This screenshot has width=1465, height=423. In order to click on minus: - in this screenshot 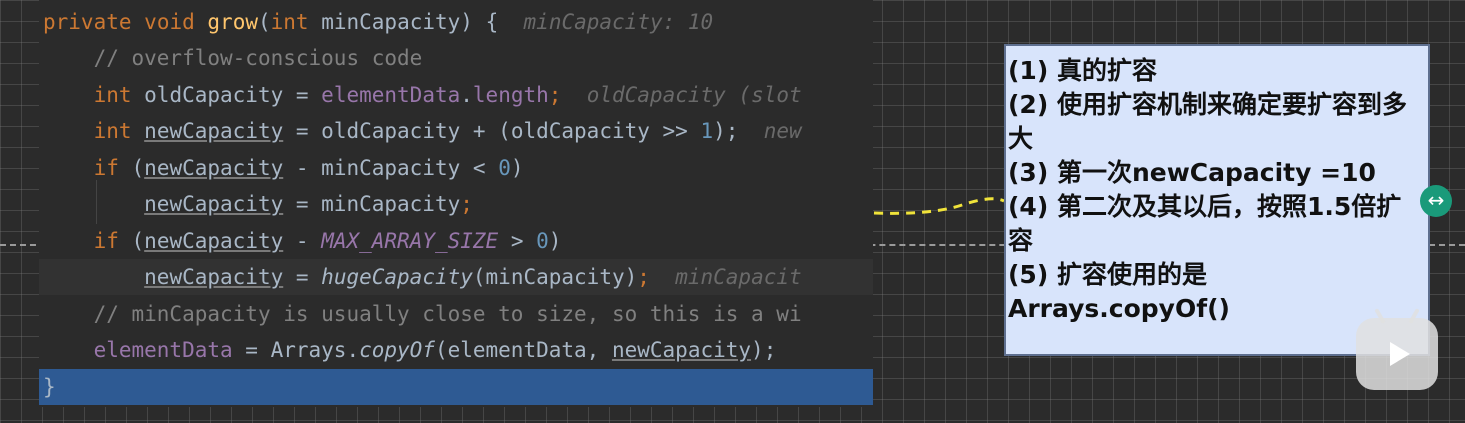, I will do `click(302, 241)`.